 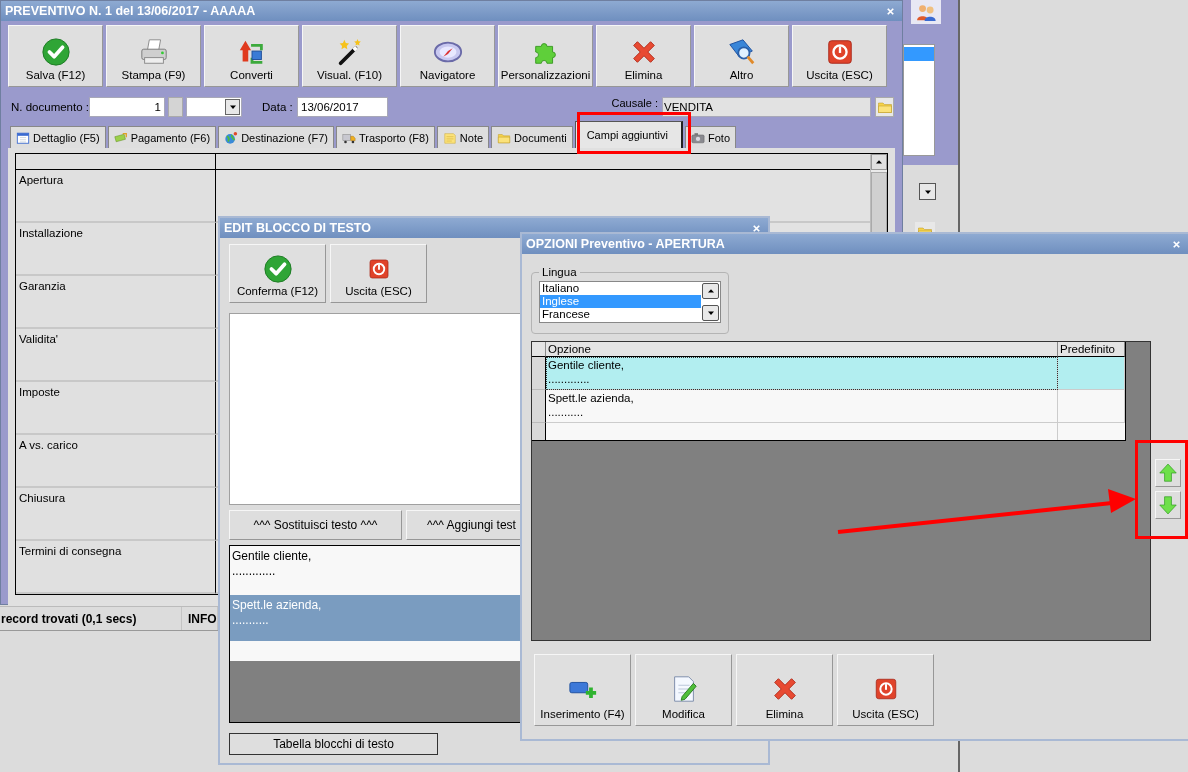 I want to click on tab: Destinazione (F7), so click(x=276, y=137).